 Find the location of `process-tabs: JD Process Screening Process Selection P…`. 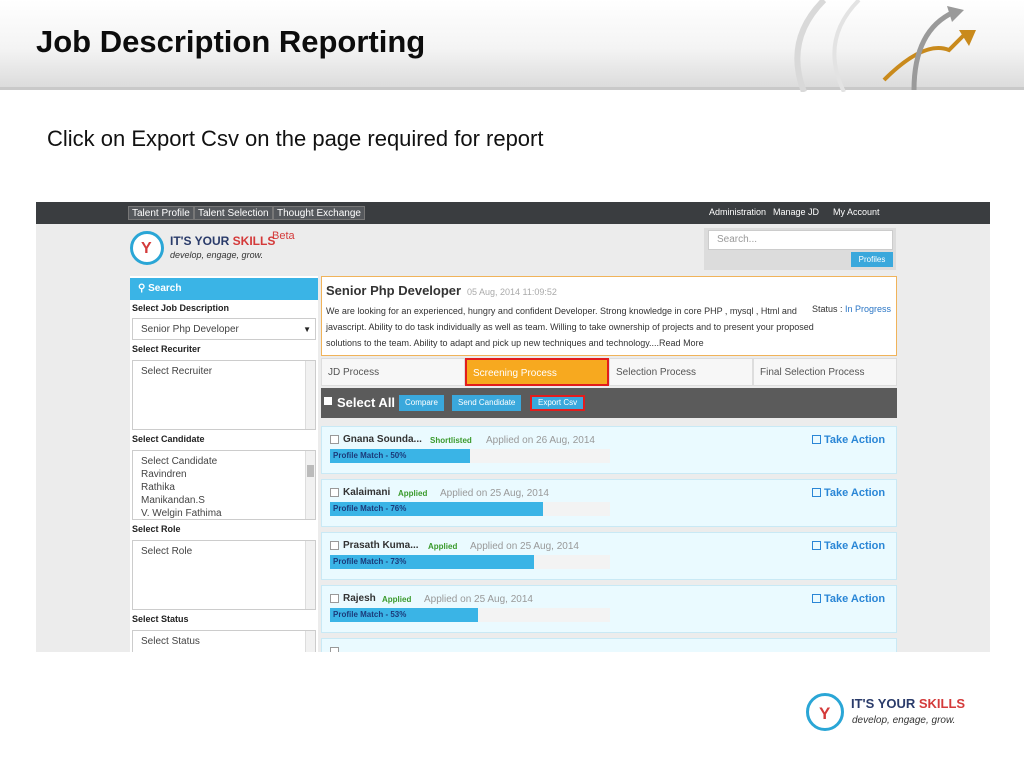

process-tabs: JD Process Screening Process Selection P… is located at coordinates (609, 372).